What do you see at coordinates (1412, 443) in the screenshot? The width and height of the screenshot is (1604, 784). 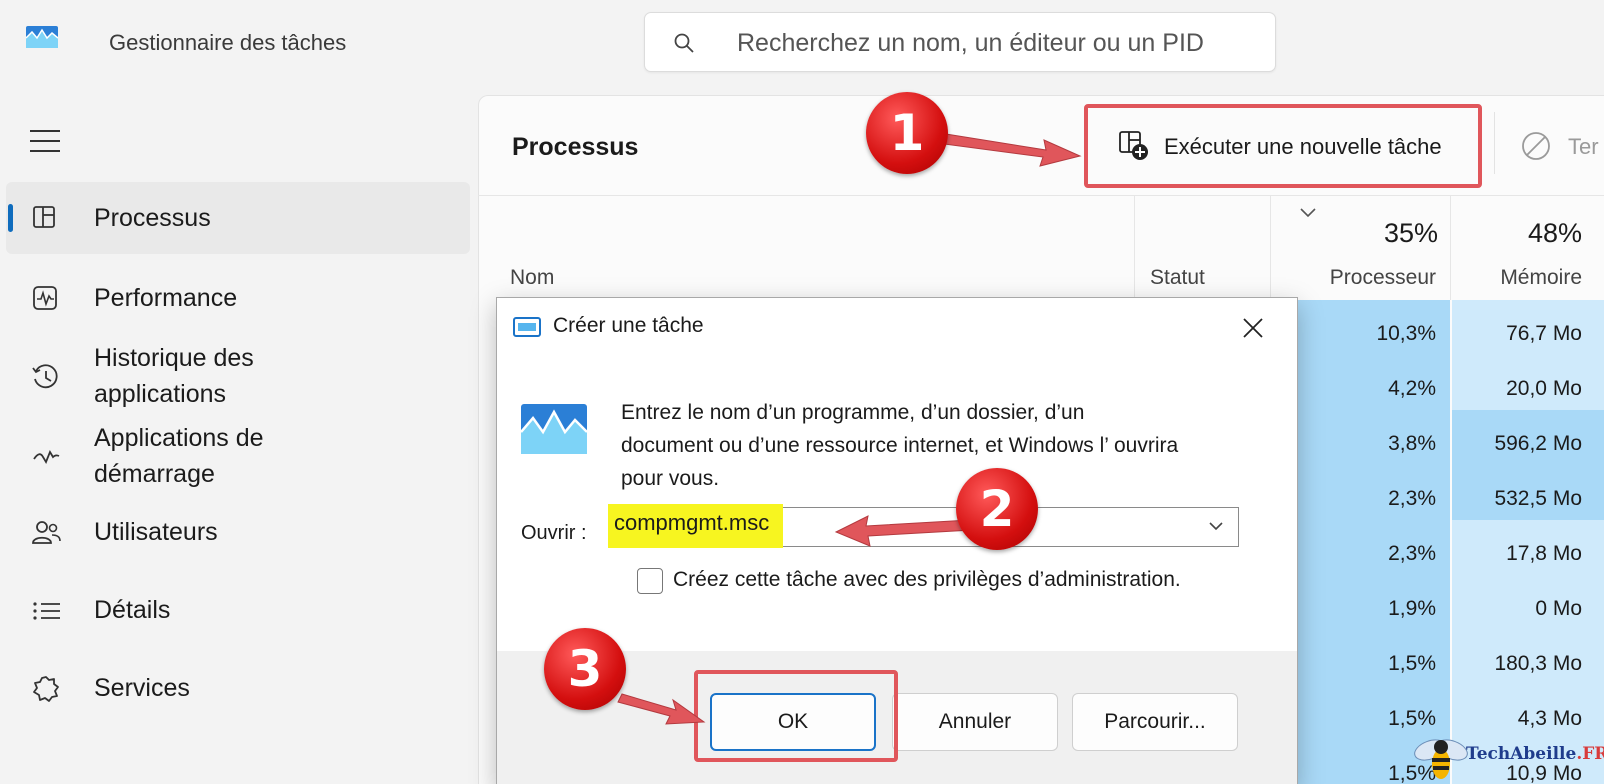 I see `cpu-cell: 3,8%` at bounding box center [1412, 443].